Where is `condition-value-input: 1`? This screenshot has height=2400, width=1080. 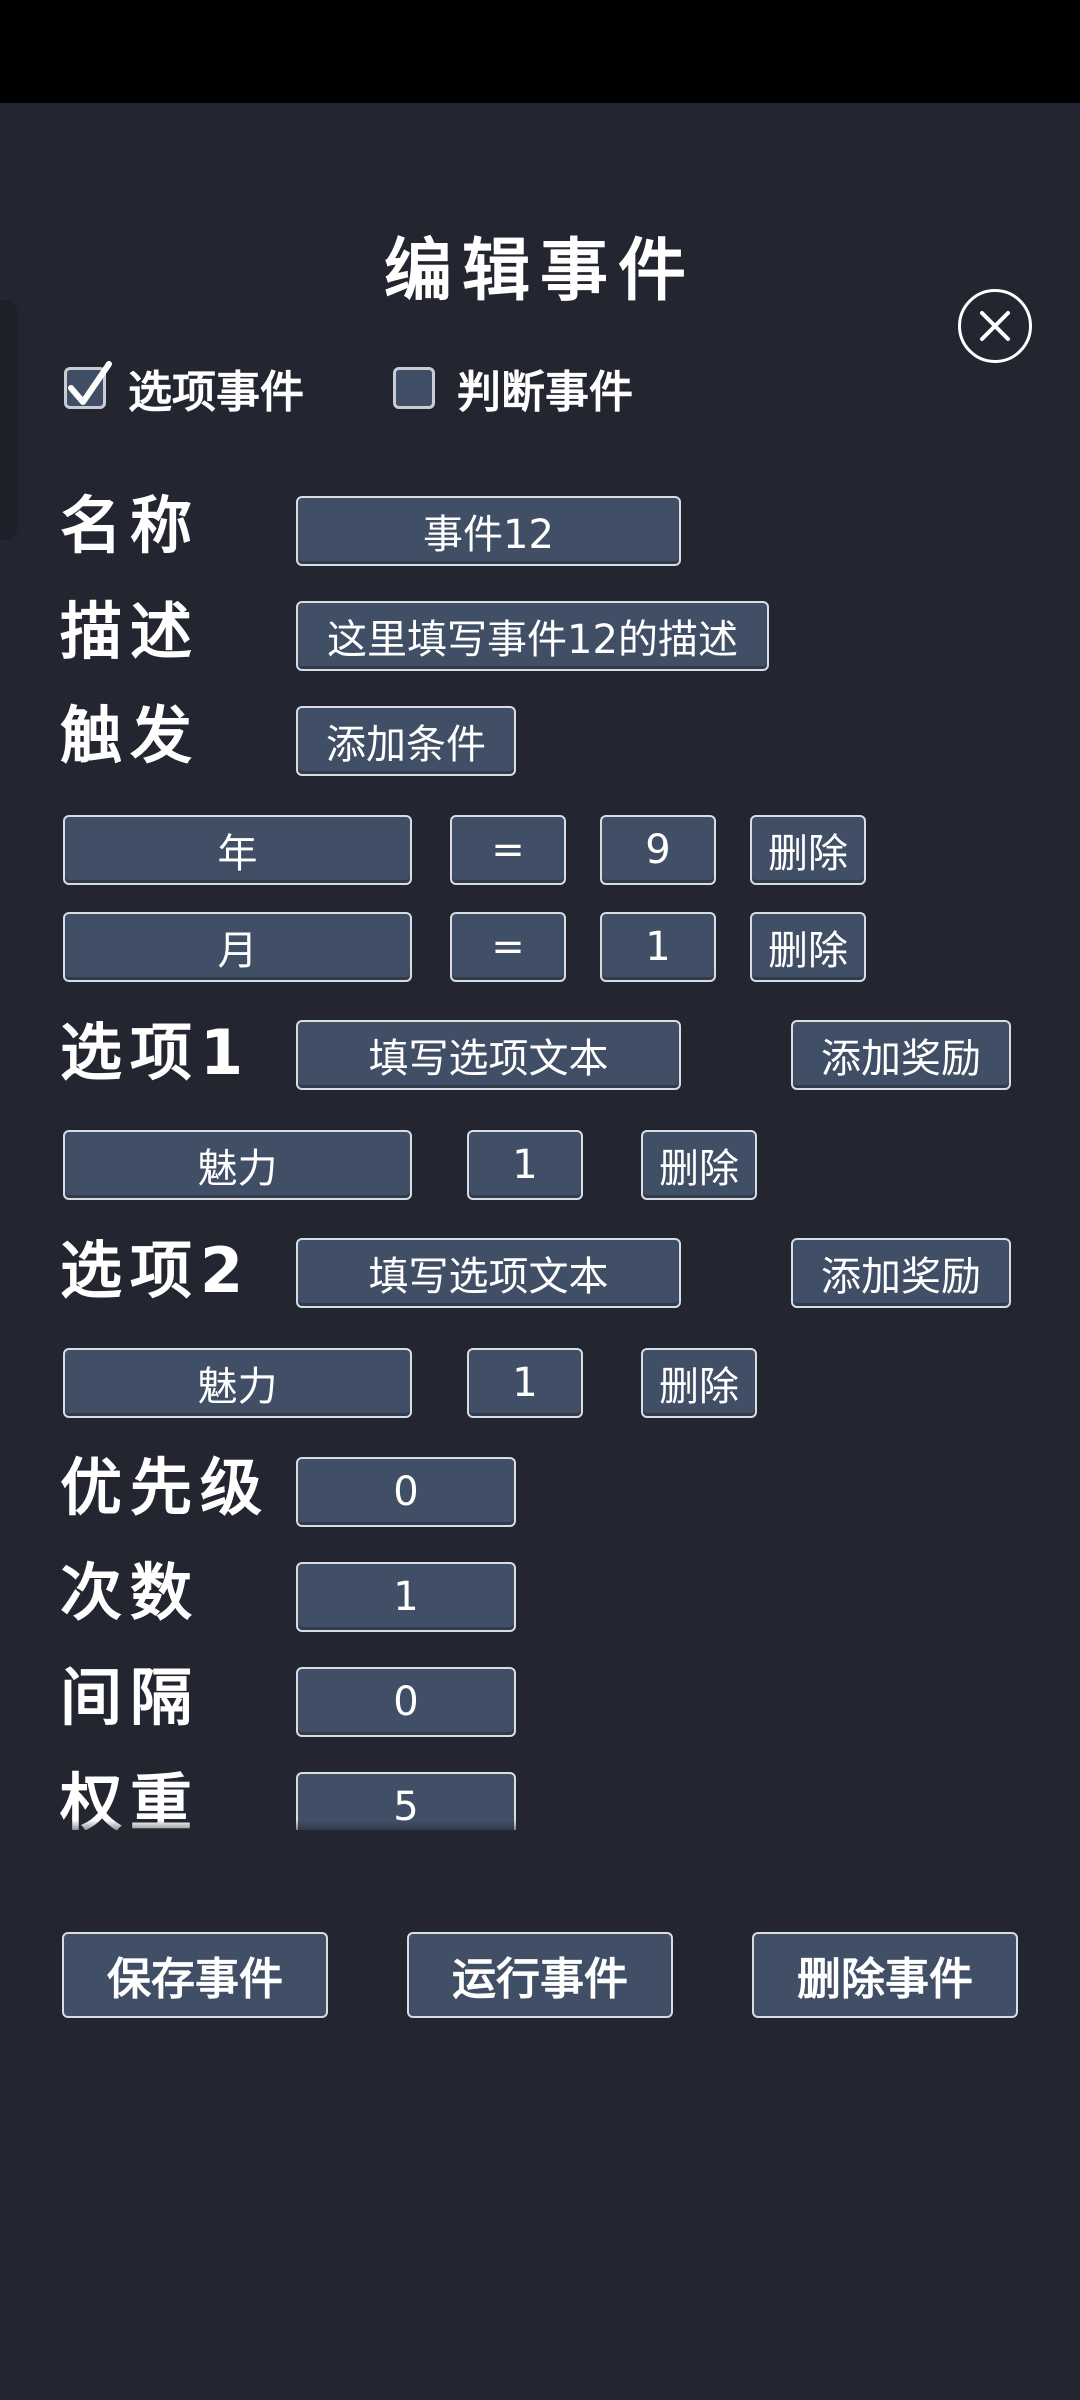
condition-value-input: 1 is located at coordinates (658, 947).